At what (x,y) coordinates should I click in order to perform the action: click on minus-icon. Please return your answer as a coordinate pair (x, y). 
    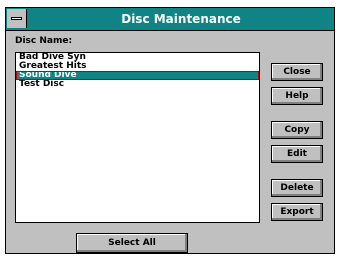
    Looking at the image, I should click on (16, 18).